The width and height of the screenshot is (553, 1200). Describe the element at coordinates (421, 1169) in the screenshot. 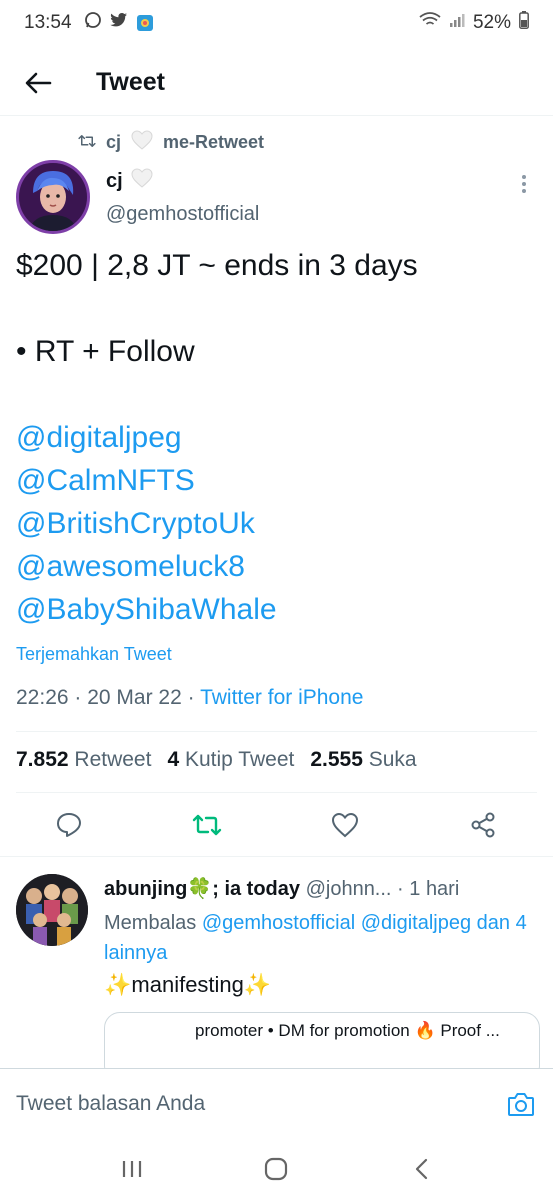

I see `system-back-icon` at that location.